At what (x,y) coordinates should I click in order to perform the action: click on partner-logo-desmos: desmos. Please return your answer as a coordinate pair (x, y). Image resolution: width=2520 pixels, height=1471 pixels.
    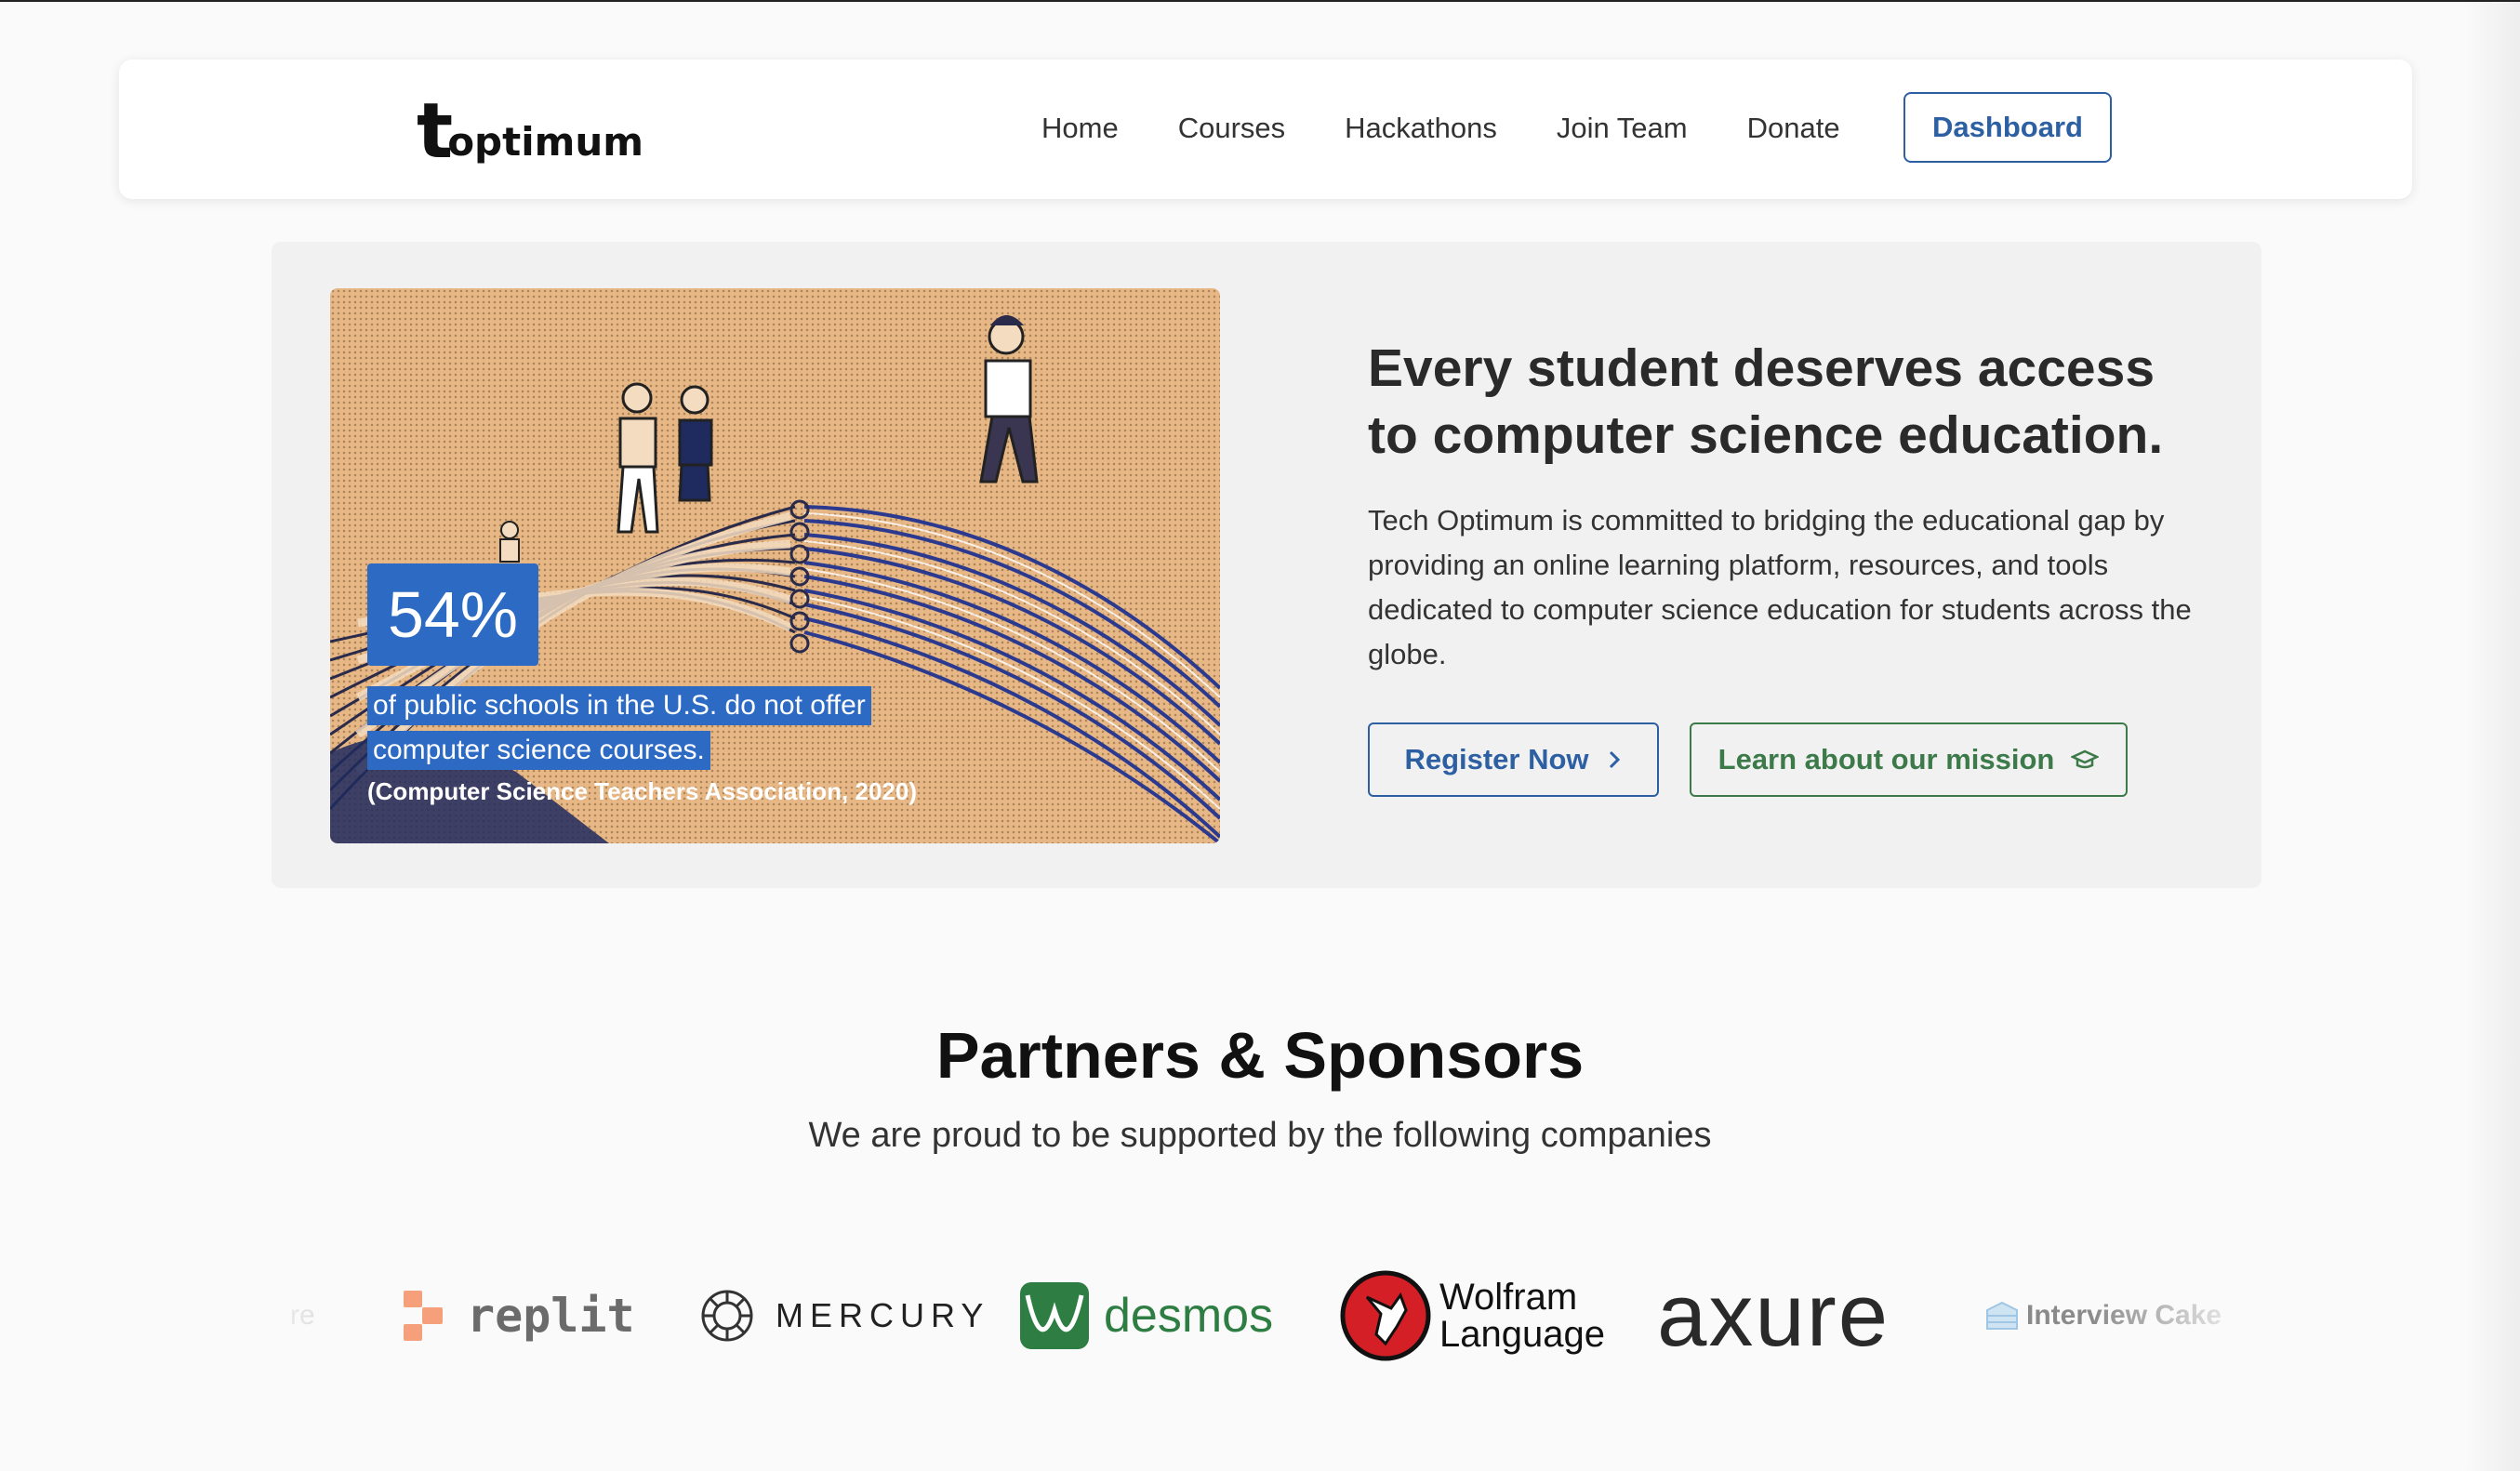
    Looking at the image, I should click on (1146, 1316).